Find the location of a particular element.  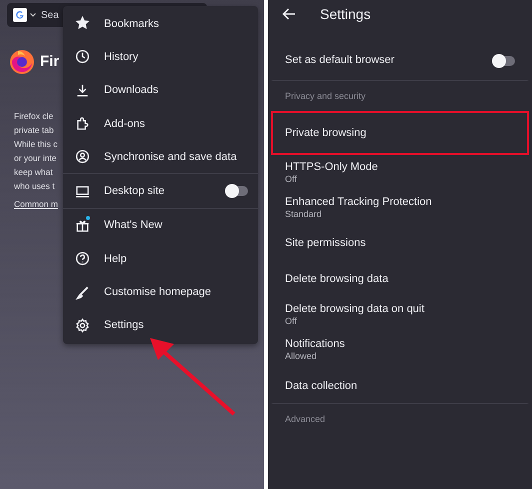

firefox-logo-icon is located at coordinates (22, 61).